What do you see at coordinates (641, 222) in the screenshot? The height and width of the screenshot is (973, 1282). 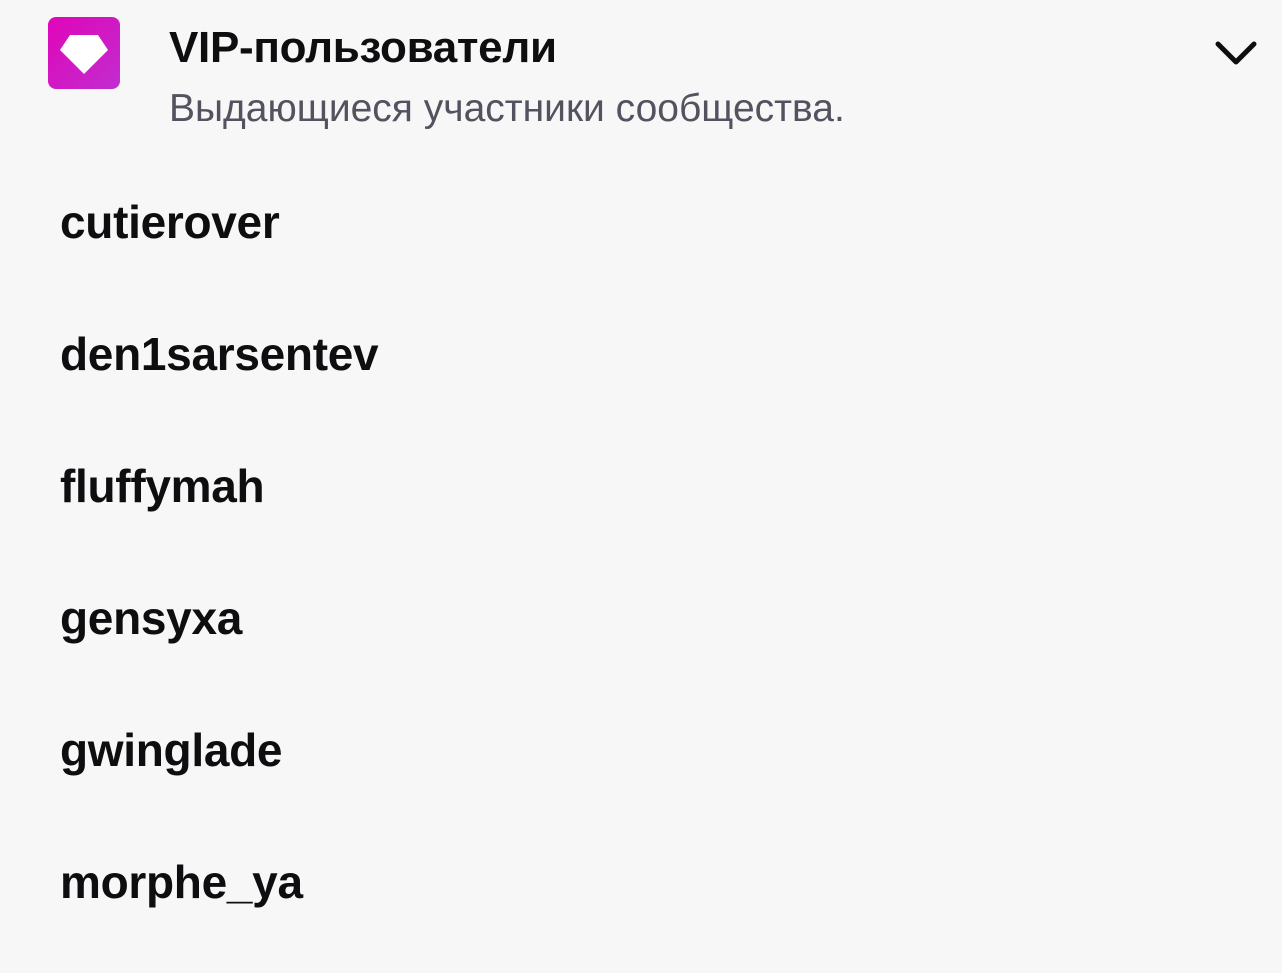 I see `vip-user-item: cutierover` at bounding box center [641, 222].